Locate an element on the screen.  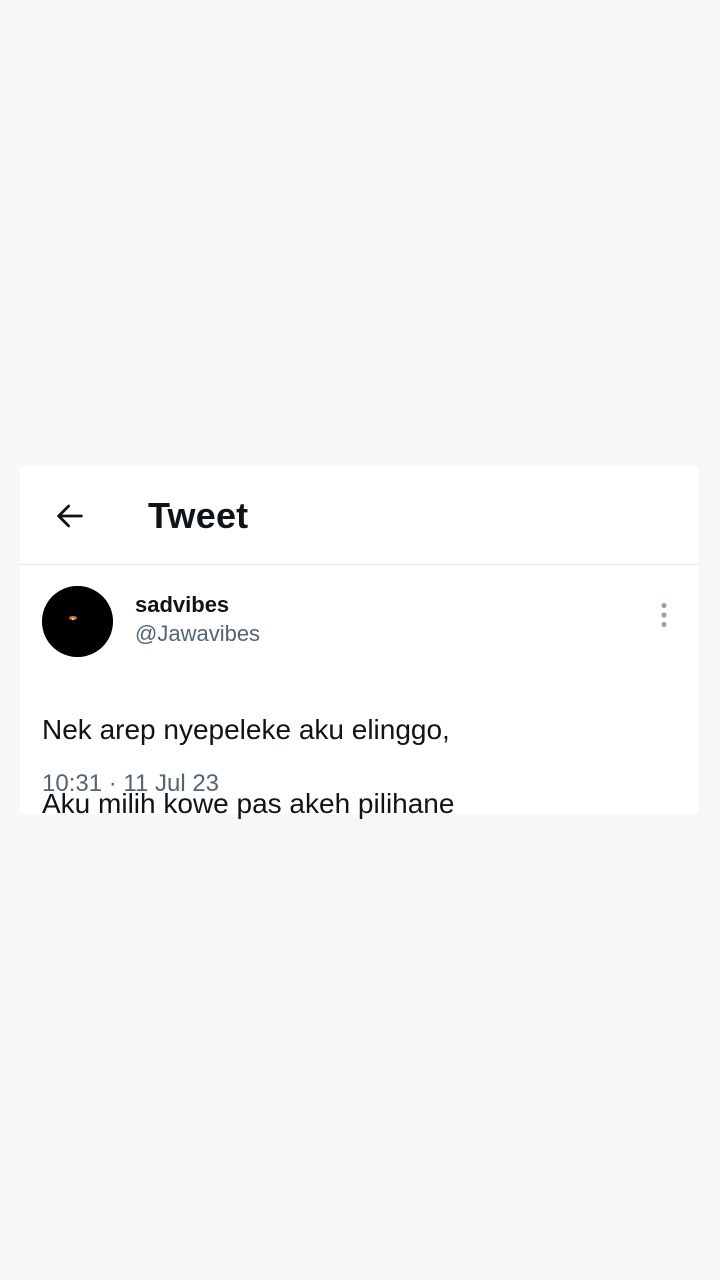
more-vertical-icon is located at coordinates (664, 615).